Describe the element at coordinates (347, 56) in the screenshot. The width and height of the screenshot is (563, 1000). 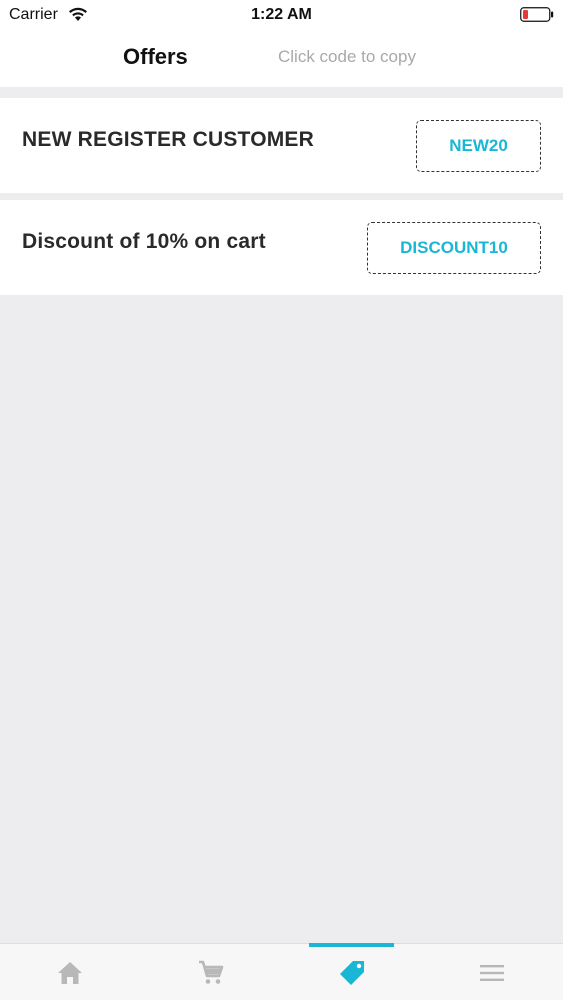
I see `copy-hint-text: Click code to copy` at that location.